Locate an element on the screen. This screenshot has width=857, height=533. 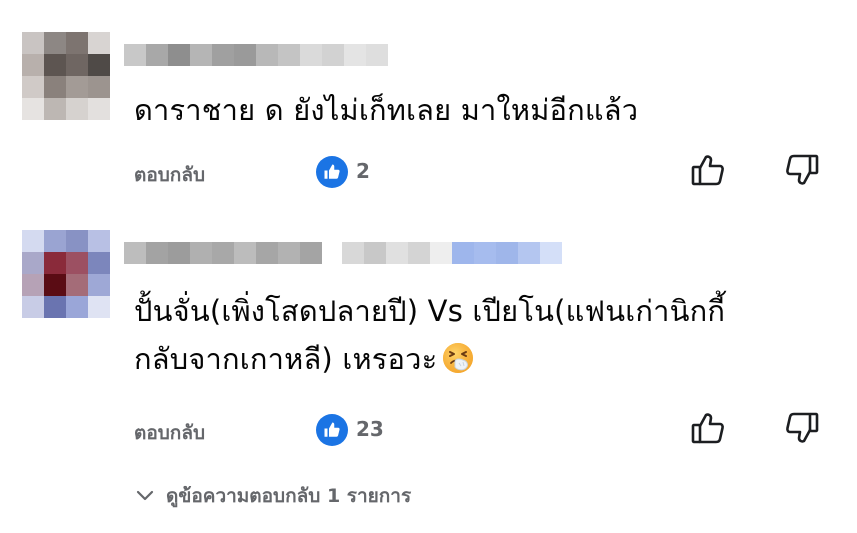
comment-text-line: ดาราชาย ด ยังไม่เก็ทเลย มาใหม่อีกแล้ว is located at coordinates (386, 110).